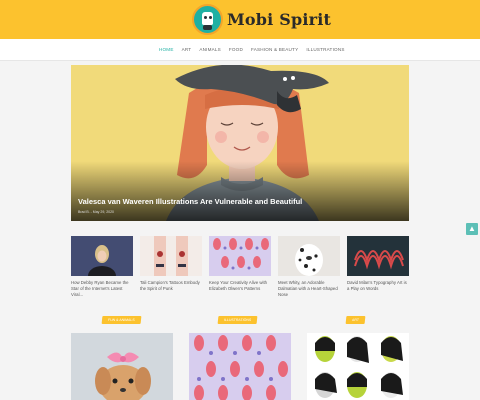 The image size is (480, 400). What do you see at coordinates (237, 320) in the screenshot?
I see `category-label-illustrations: ILLUSTRATIONS` at bounding box center [237, 320].